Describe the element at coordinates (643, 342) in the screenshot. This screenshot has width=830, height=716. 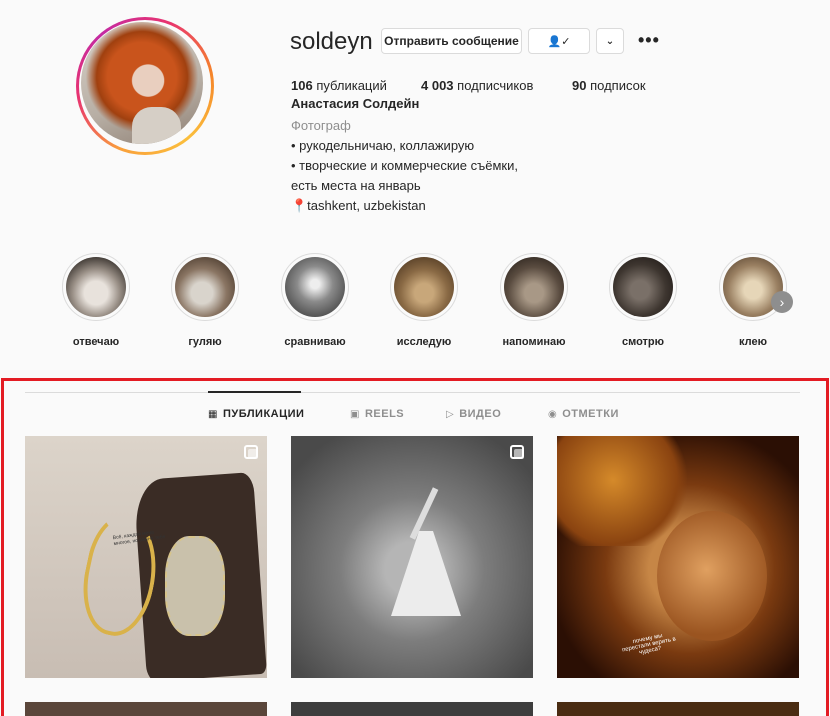
I see `highlight-label: смотрю` at that location.